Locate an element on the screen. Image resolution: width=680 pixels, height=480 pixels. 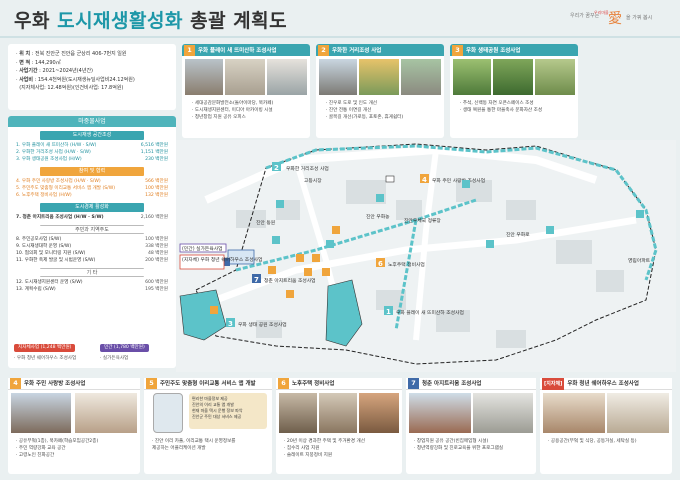
path-photo is located at coordinates (555, 77).